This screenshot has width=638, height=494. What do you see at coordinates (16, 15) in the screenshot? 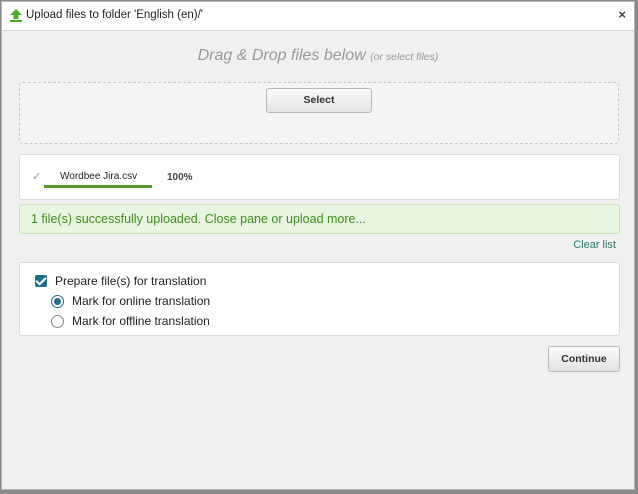
I see `upload-arrow-icon` at bounding box center [16, 15].